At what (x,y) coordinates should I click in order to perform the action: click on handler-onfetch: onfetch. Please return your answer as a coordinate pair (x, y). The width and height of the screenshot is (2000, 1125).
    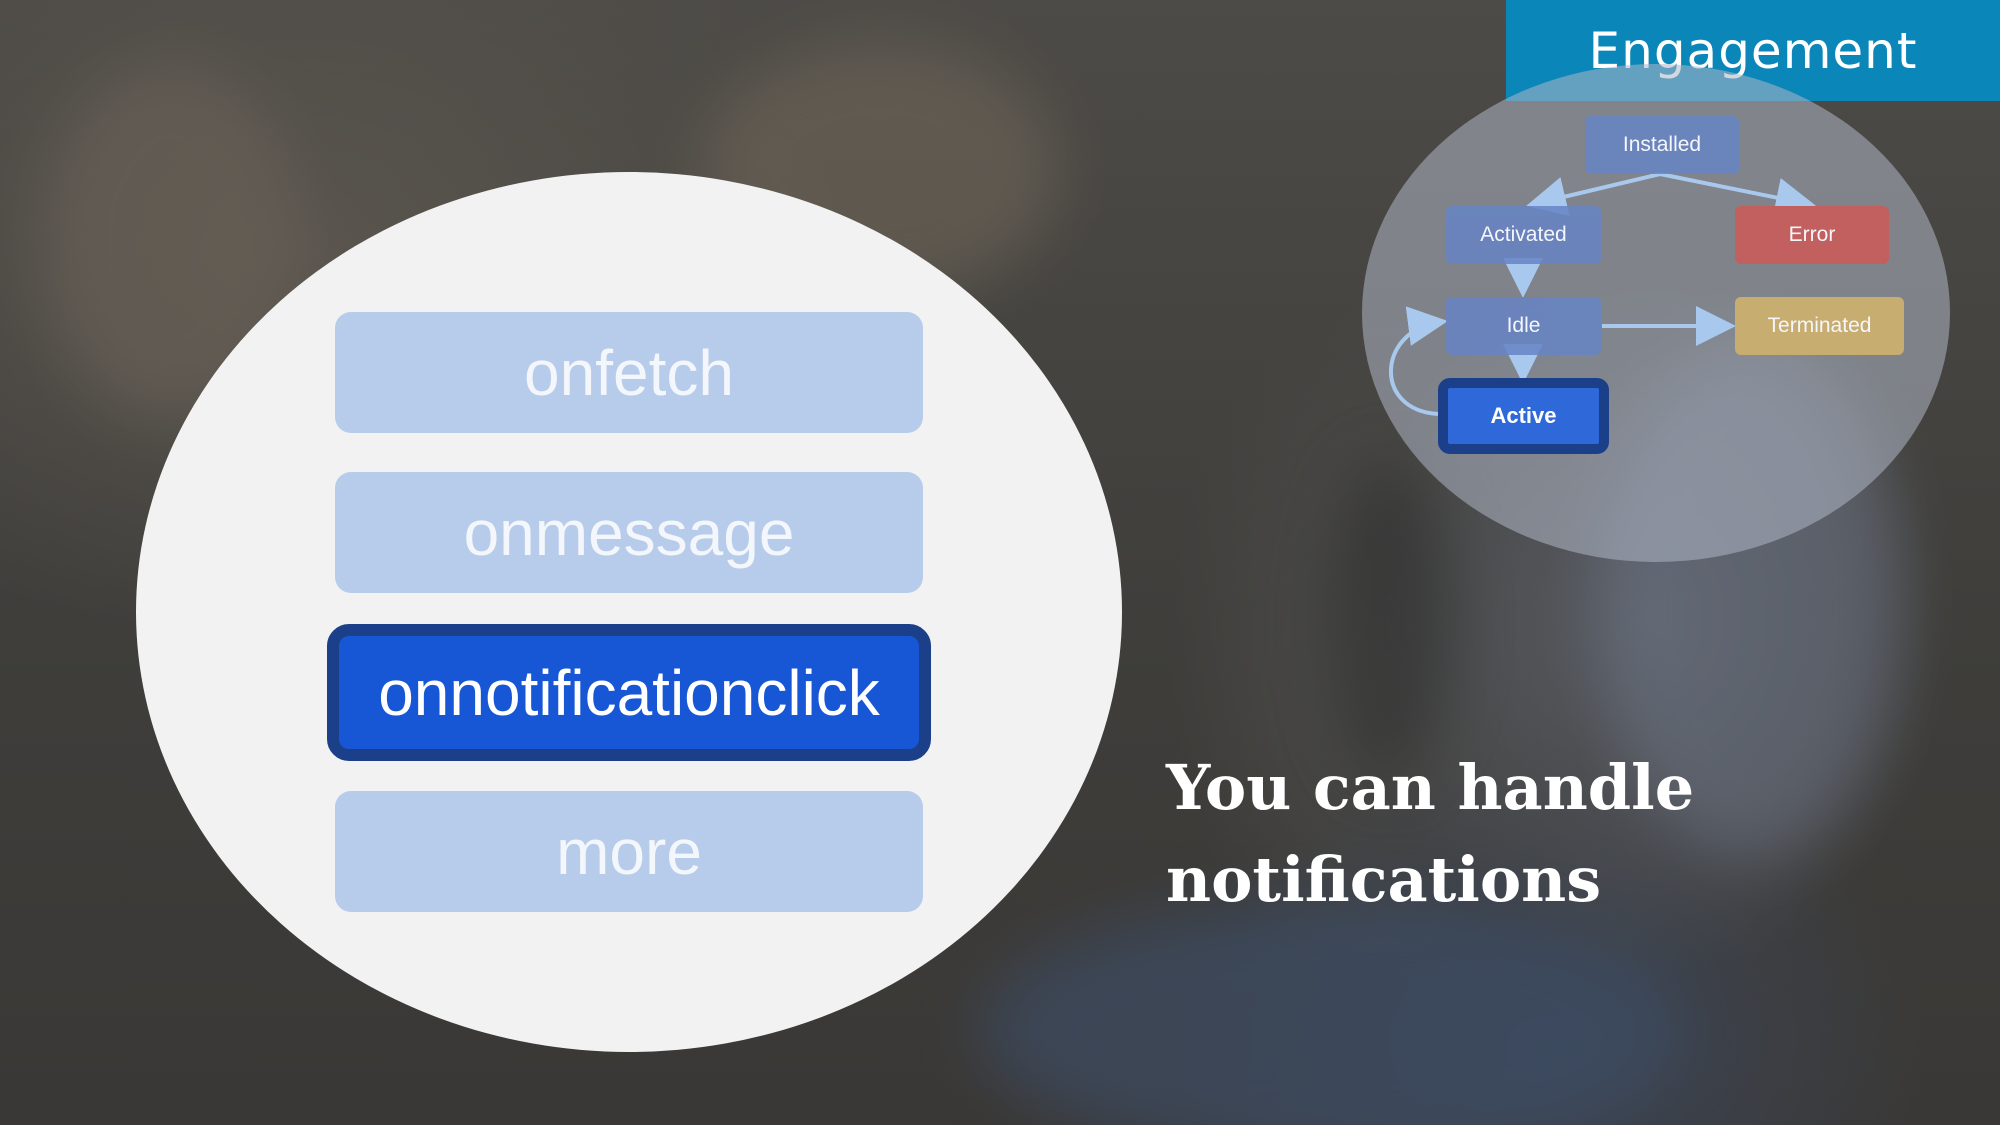
    Looking at the image, I should click on (629, 372).